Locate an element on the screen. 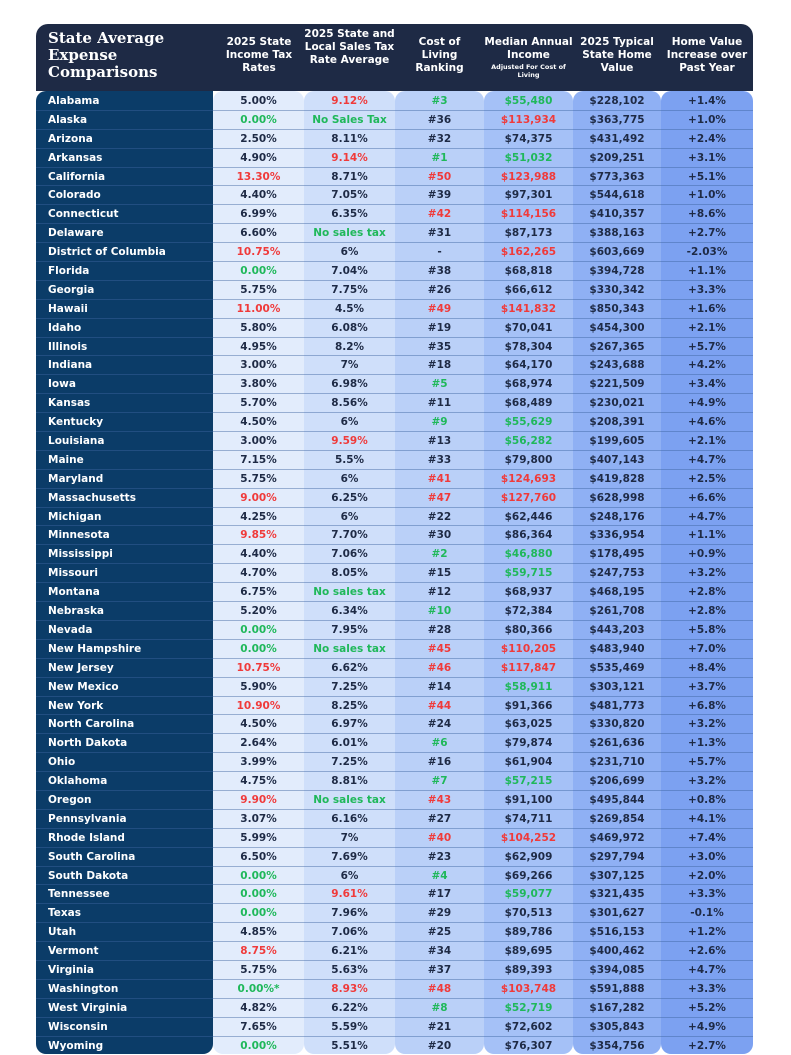 The width and height of the screenshot is (791, 1055). median-income: $52,719 is located at coordinates (528, 1007).